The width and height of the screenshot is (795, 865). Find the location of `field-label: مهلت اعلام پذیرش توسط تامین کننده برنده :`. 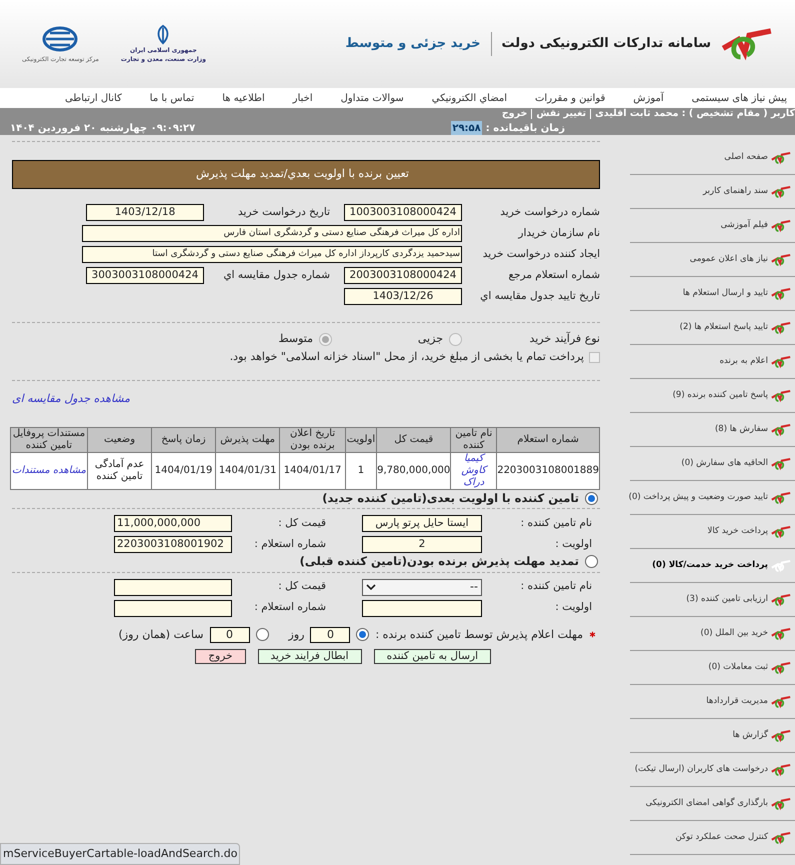

field-label: مهلت اعلام پذیرش توسط تامین کننده برنده : is located at coordinates (479, 634).